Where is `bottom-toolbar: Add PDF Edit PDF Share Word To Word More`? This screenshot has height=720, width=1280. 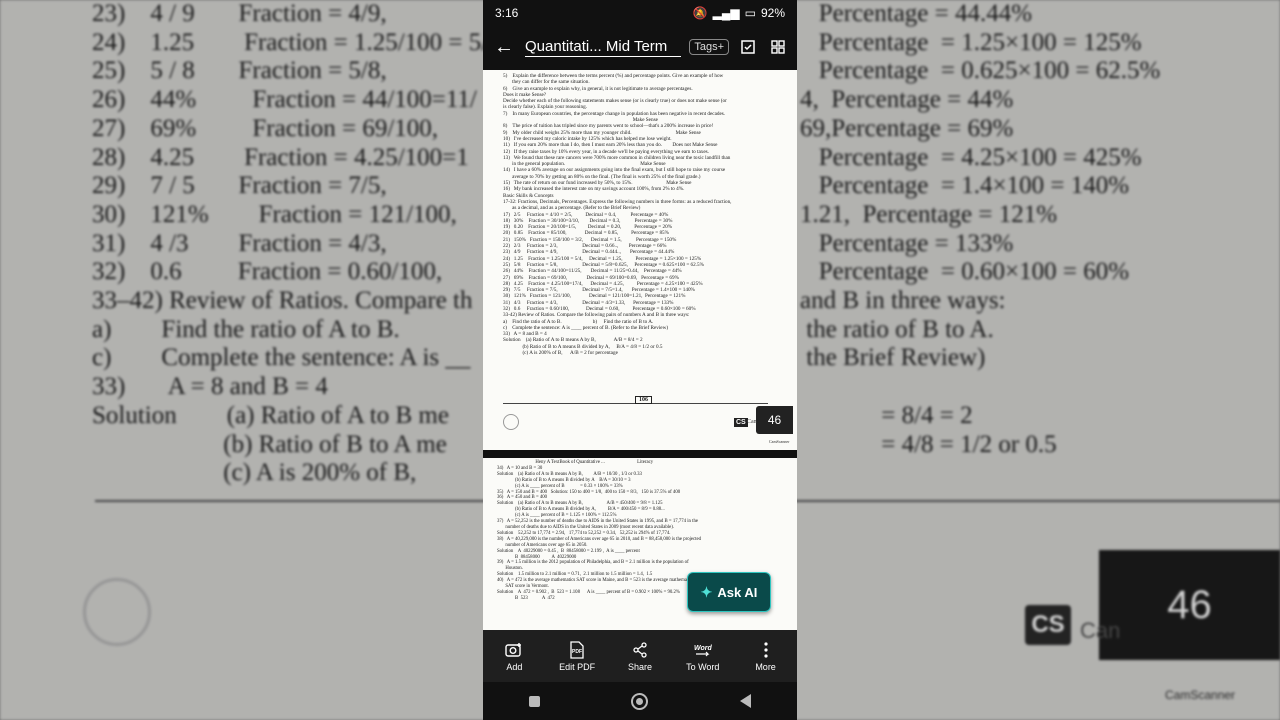
bottom-toolbar: Add PDF Edit PDF Share Word To Word More is located at coordinates (640, 656).